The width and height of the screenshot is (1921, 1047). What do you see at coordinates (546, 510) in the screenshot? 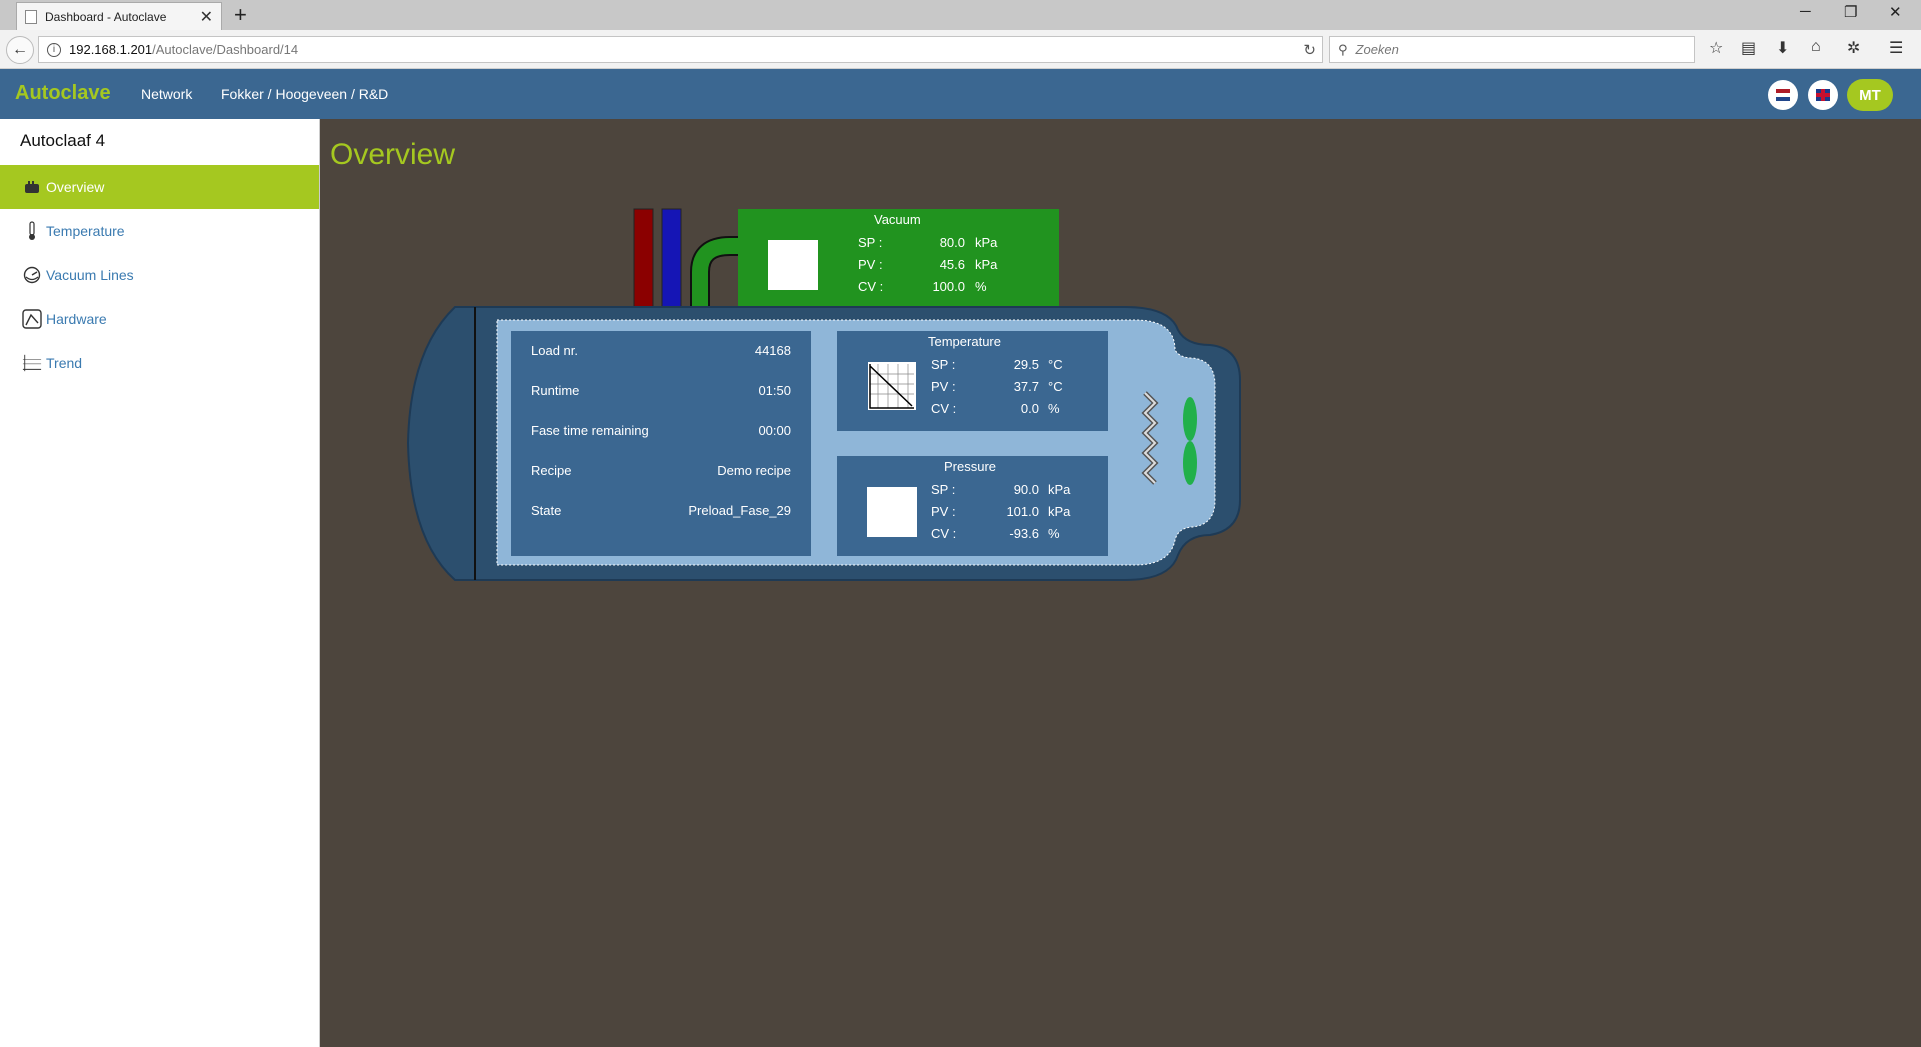
I see `info-label-state: State` at bounding box center [546, 510].